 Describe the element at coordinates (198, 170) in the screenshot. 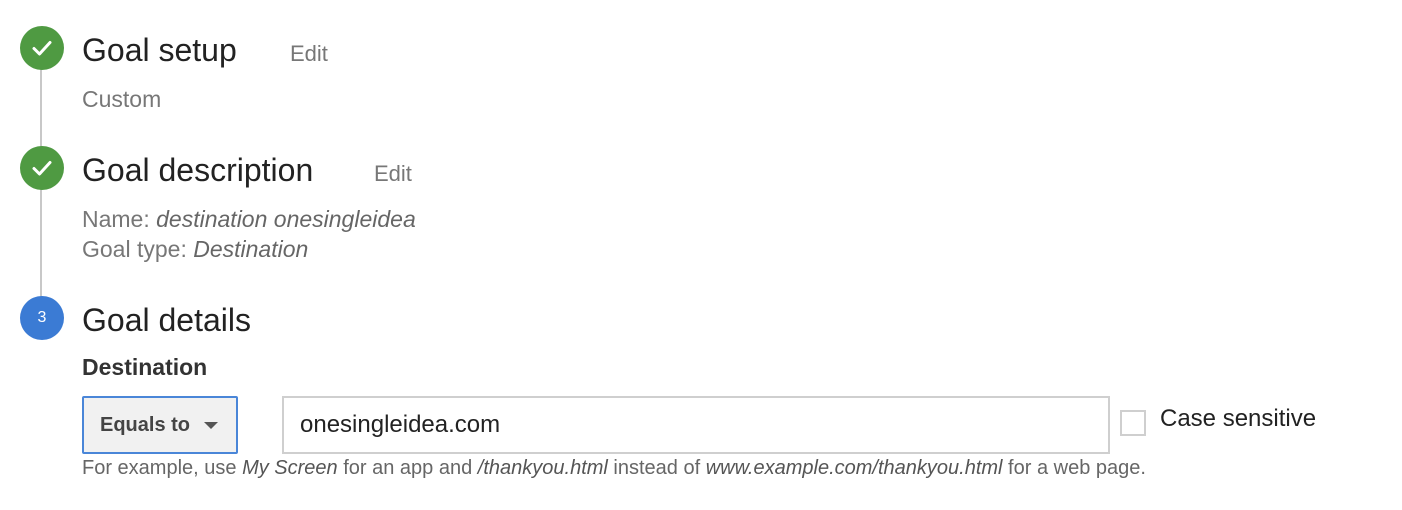

I see `step-title-goal-description: Goal description` at that location.